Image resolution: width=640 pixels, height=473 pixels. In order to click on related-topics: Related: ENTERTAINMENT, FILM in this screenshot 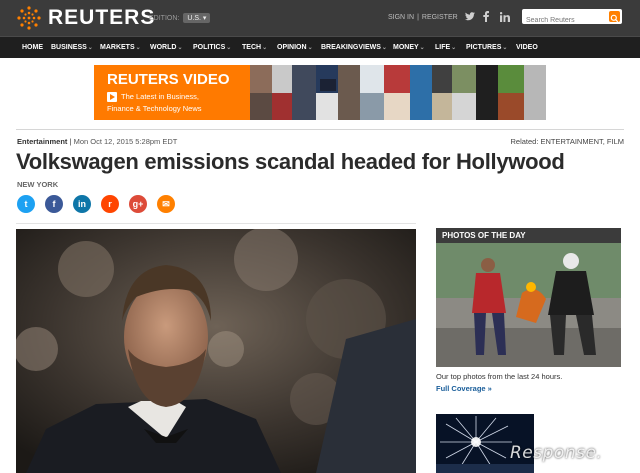, I will do `click(567, 141)`.